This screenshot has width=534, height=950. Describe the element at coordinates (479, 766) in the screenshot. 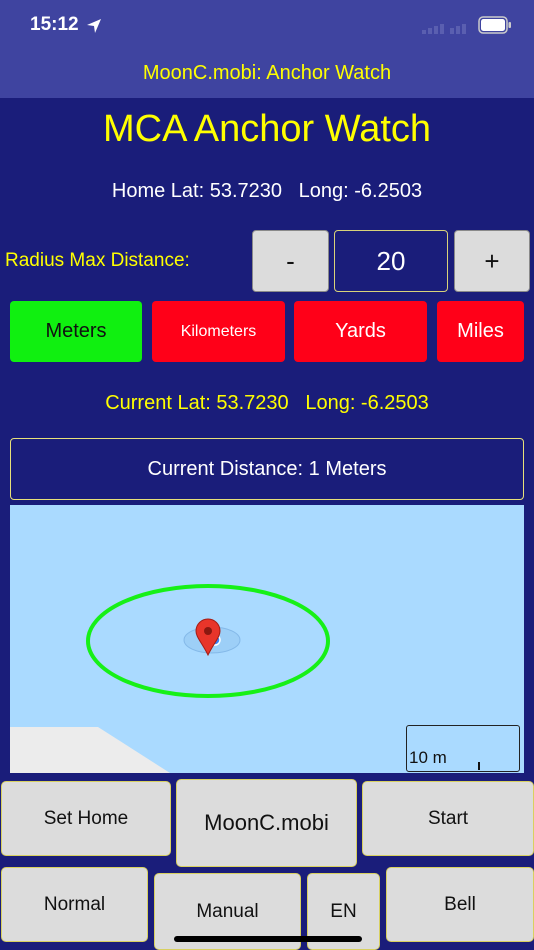

I see `map-scale-tick` at that location.